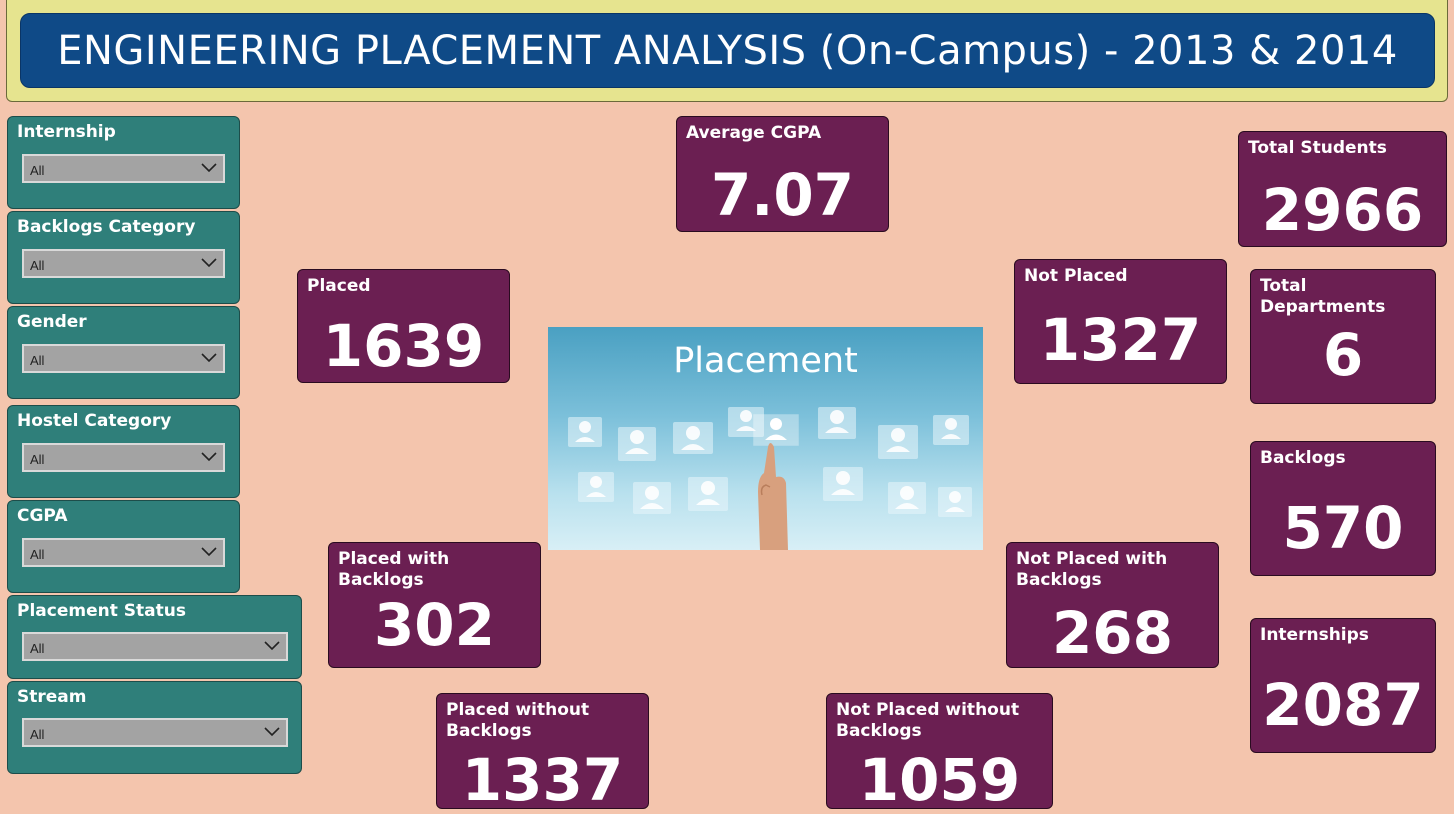  What do you see at coordinates (106, 227) in the screenshot?
I see `slicer-label: Backlogs Category` at bounding box center [106, 227].